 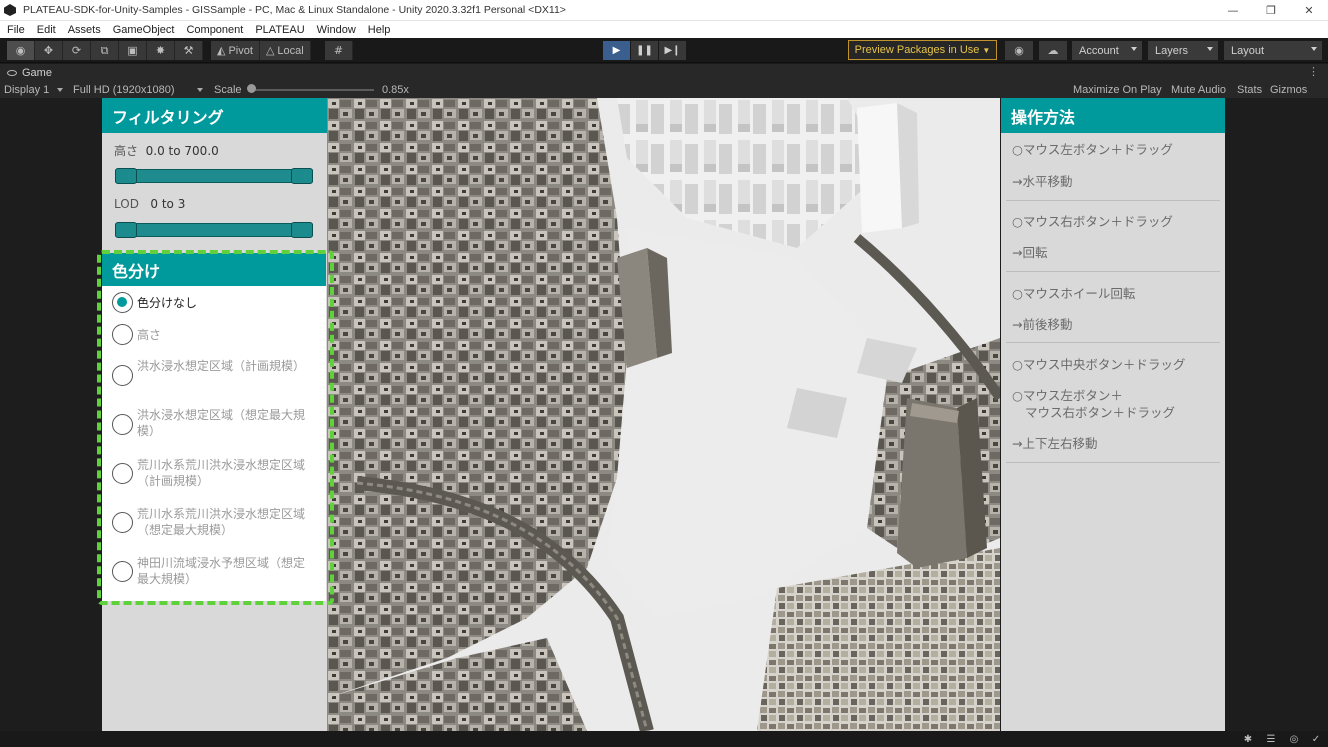 What do you see at coordinates (1100, 412) in the screenshot?
I see `howto-item: マウス右ボタン＋ドラッグ` at bounding box center [1100, 412].